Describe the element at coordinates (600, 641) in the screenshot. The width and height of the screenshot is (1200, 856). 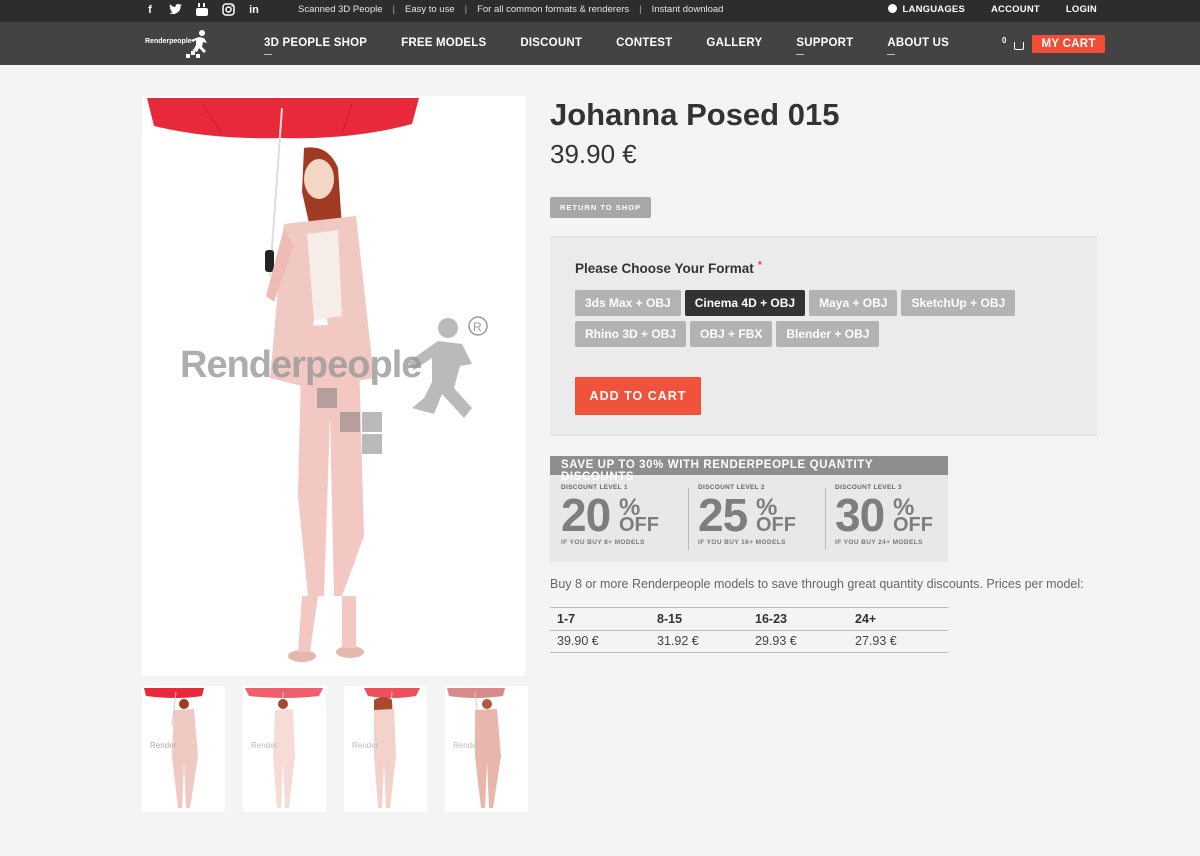
I see `table-cell: 39.90 €` at that location.